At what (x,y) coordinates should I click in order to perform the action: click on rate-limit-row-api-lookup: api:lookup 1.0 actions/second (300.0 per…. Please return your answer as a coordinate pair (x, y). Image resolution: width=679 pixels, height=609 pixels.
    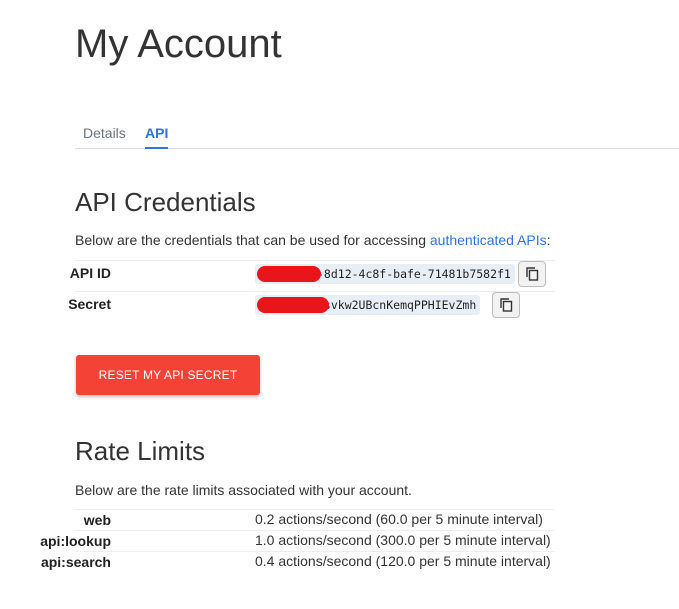
    Looking at the image, I should click on (297, 540).